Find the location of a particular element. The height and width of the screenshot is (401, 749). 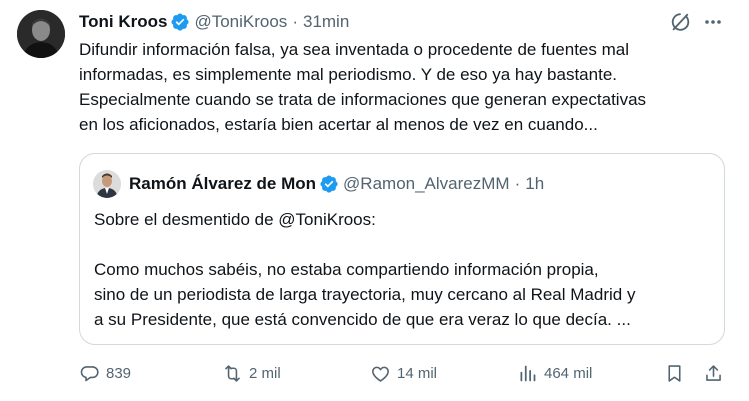

views-button: 464 mil is located at coordinates (554, 373).